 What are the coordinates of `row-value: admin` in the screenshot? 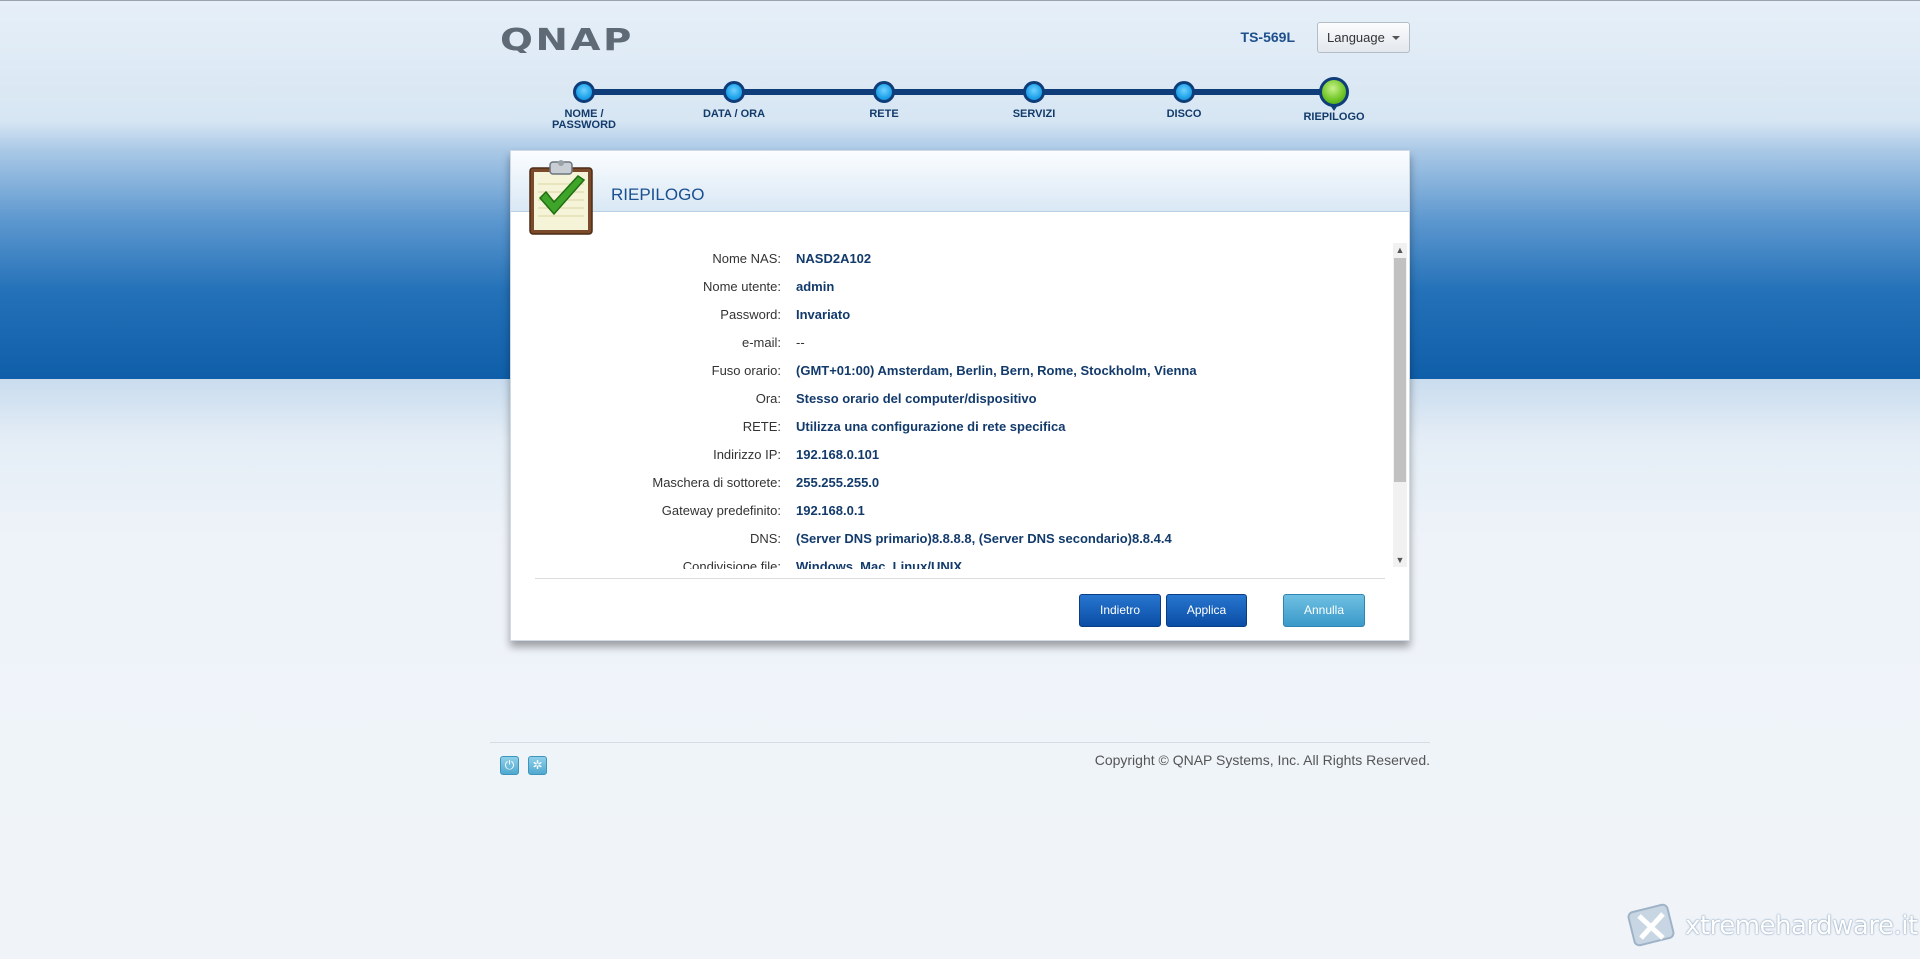 It's located at (815, 286).